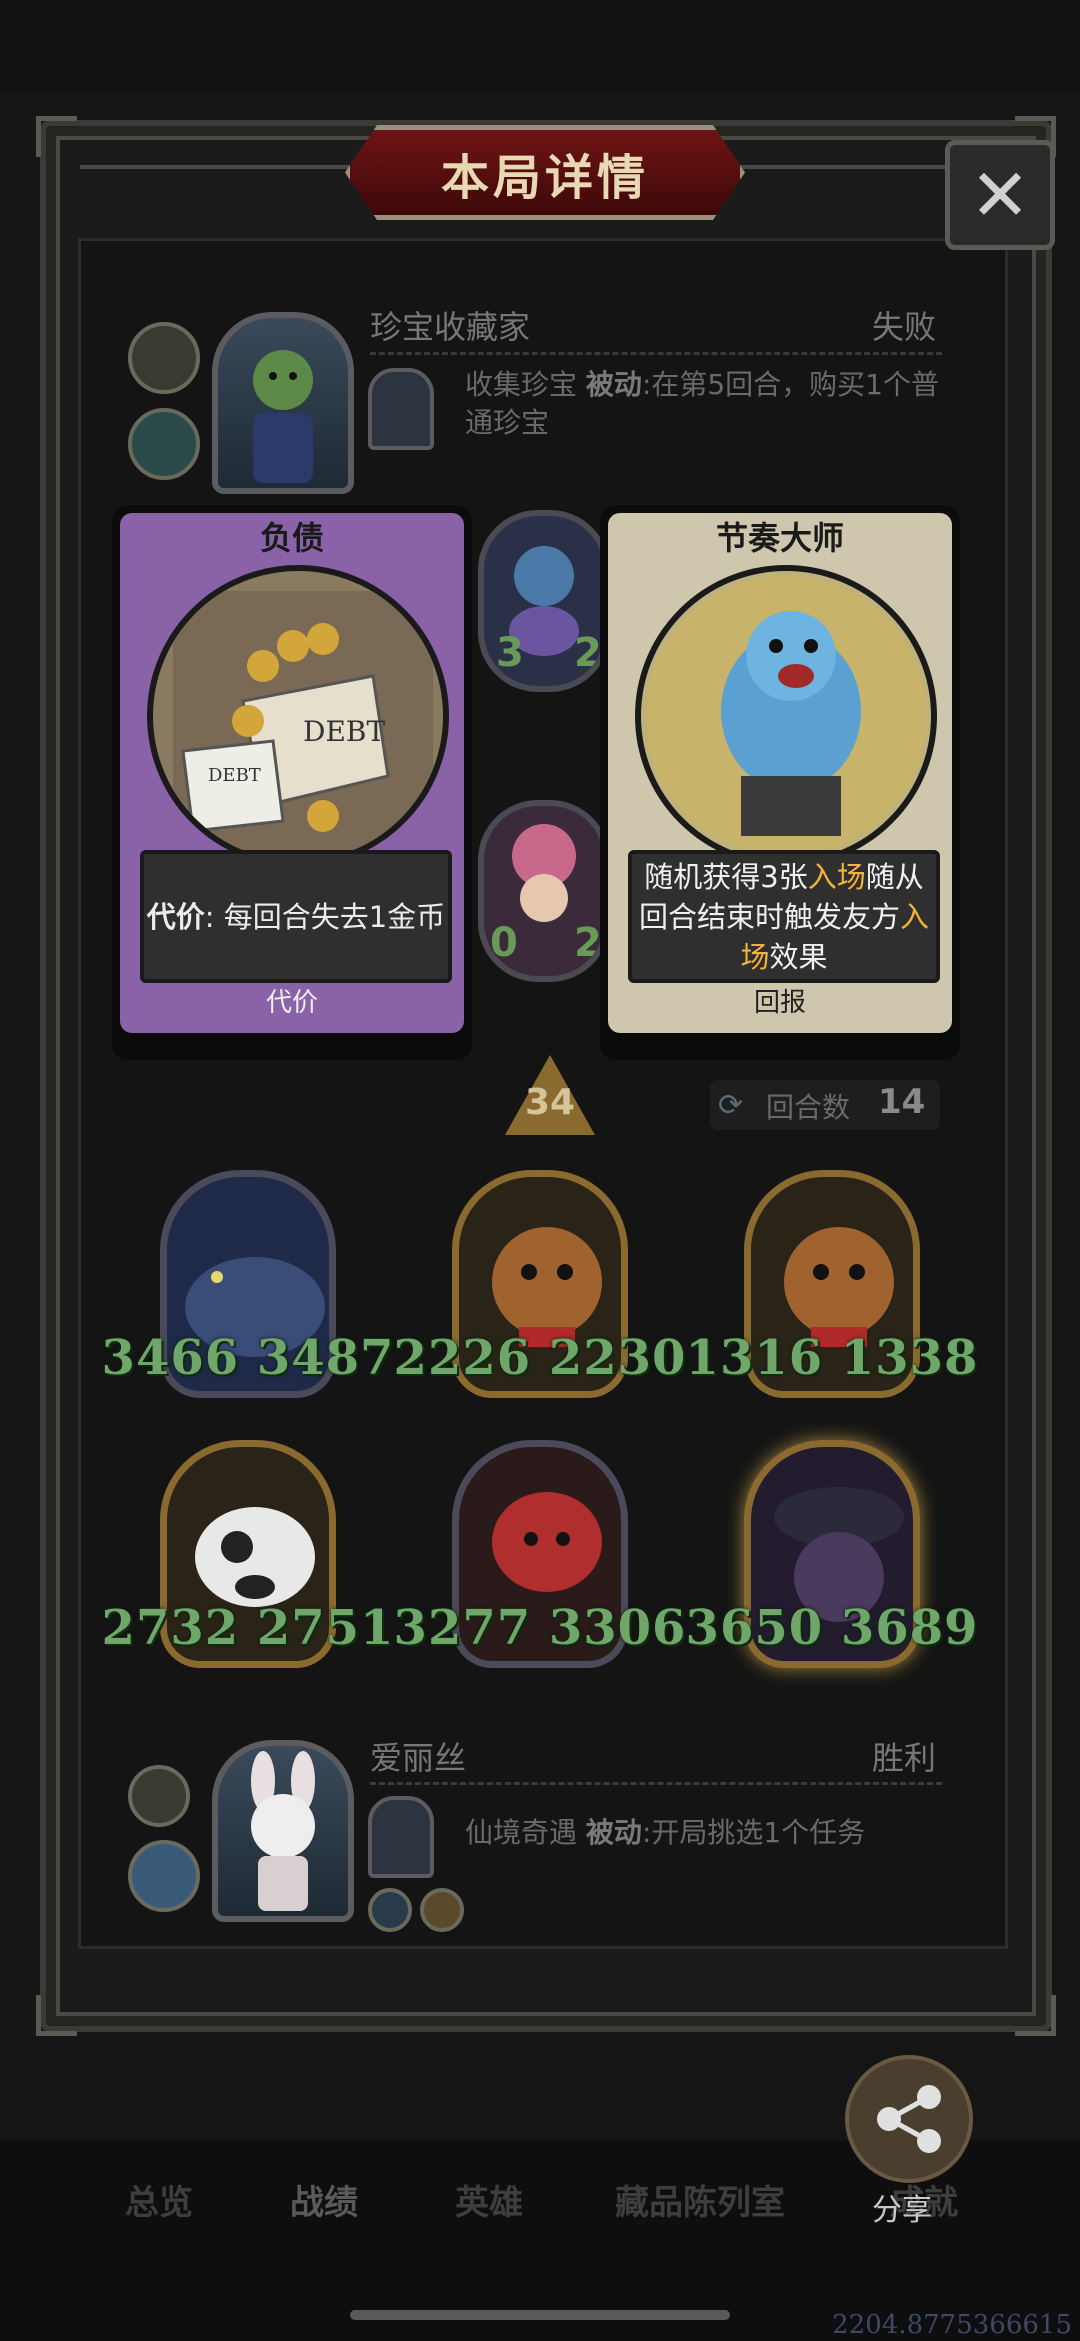 This screenshot has height=2341, width=1080. What do you see at coordinates (544, 891) in the screenshot?
I see `flower-minion: 0 2` at bounding box center [544, 891].